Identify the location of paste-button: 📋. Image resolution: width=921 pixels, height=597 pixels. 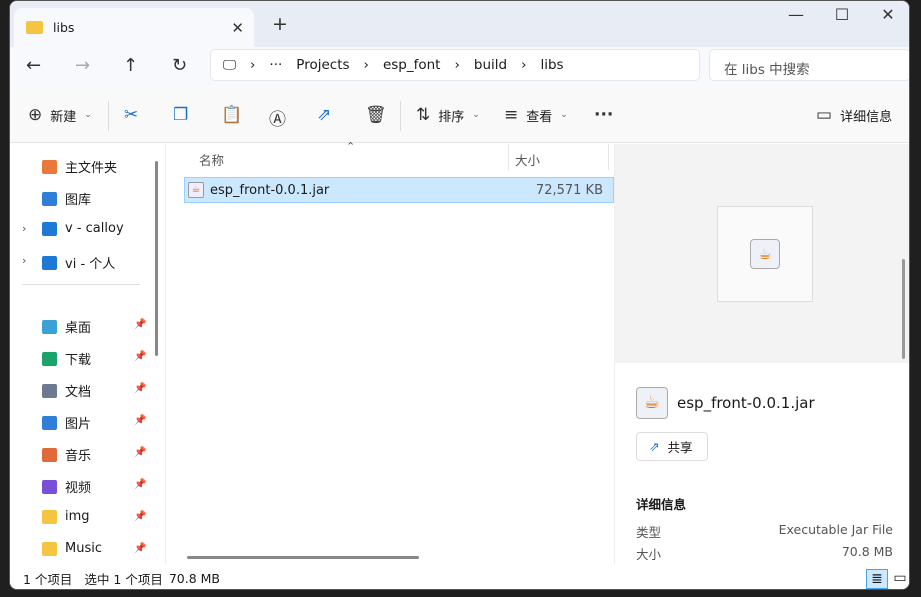
(231, 115).